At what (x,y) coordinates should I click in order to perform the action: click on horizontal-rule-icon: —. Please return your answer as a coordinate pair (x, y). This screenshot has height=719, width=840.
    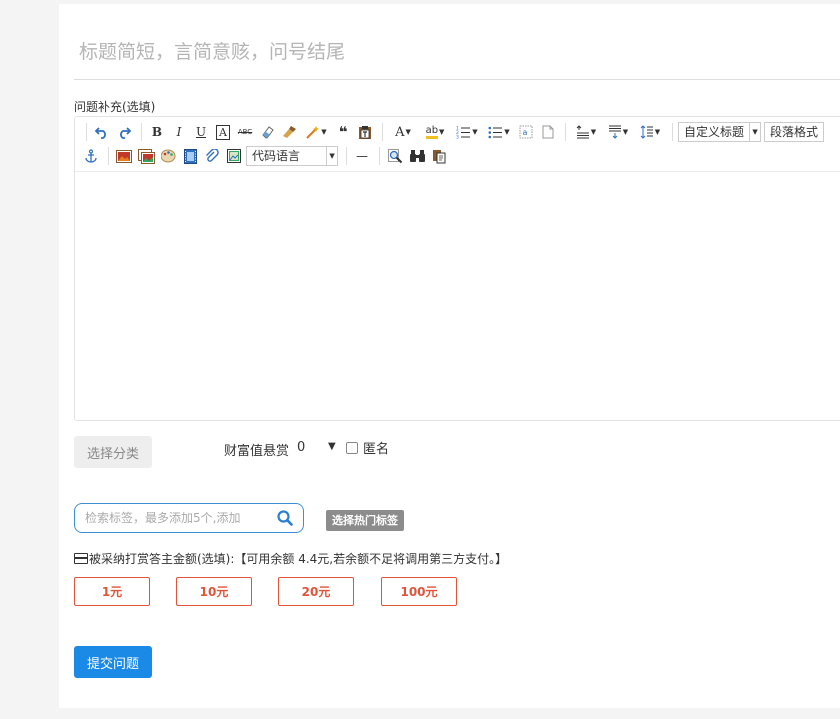
    Looking at the image, I should click on (362, 156).